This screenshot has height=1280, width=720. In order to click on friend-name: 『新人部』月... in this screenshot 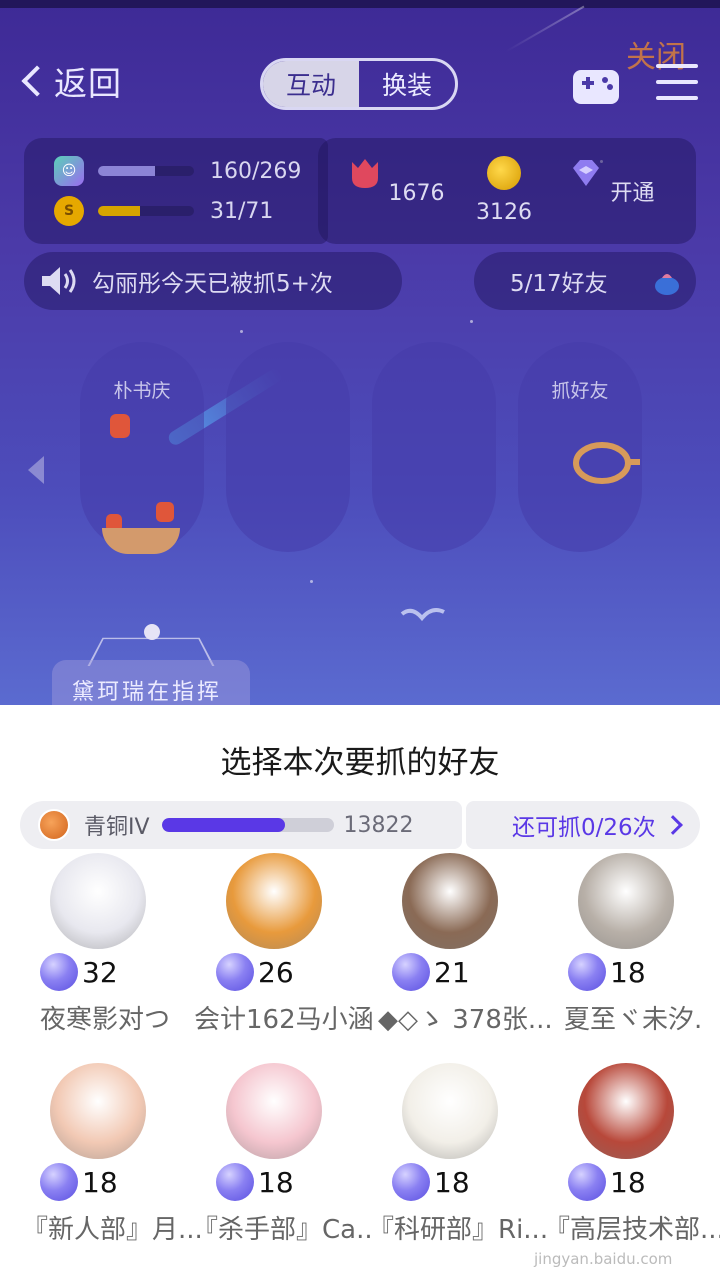, I will do `click(111, 1230)`.